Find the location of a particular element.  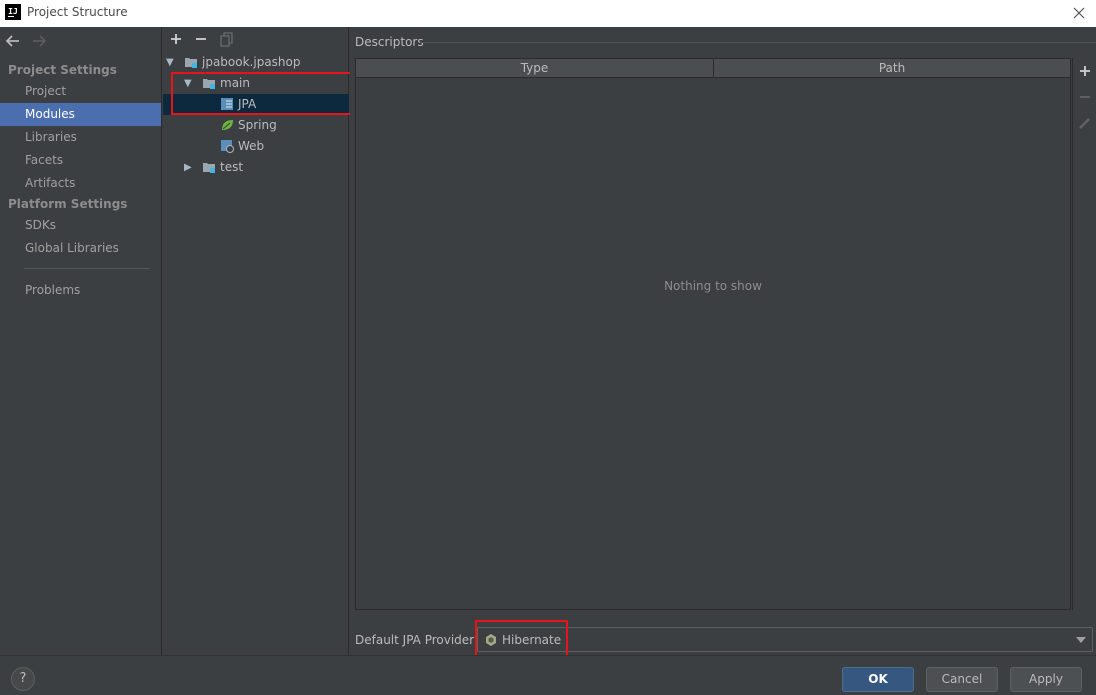

jpa-provider-dropdown: Hibernate is located at coordinates (785, 639).